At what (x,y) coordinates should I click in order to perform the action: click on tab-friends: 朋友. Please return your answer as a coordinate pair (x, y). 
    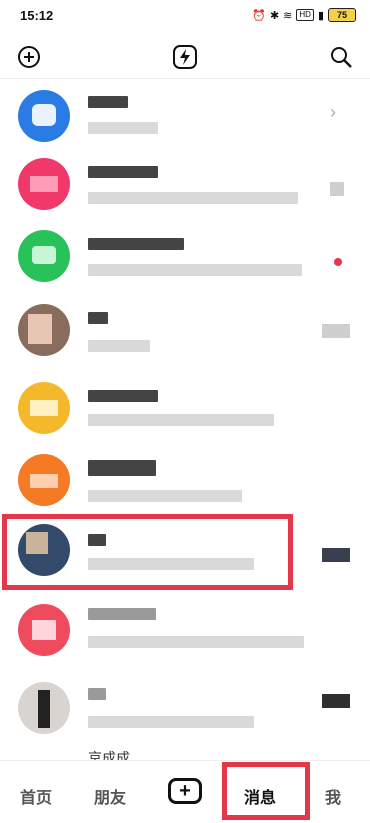
    Looking at the image, I should click on (110, 796).